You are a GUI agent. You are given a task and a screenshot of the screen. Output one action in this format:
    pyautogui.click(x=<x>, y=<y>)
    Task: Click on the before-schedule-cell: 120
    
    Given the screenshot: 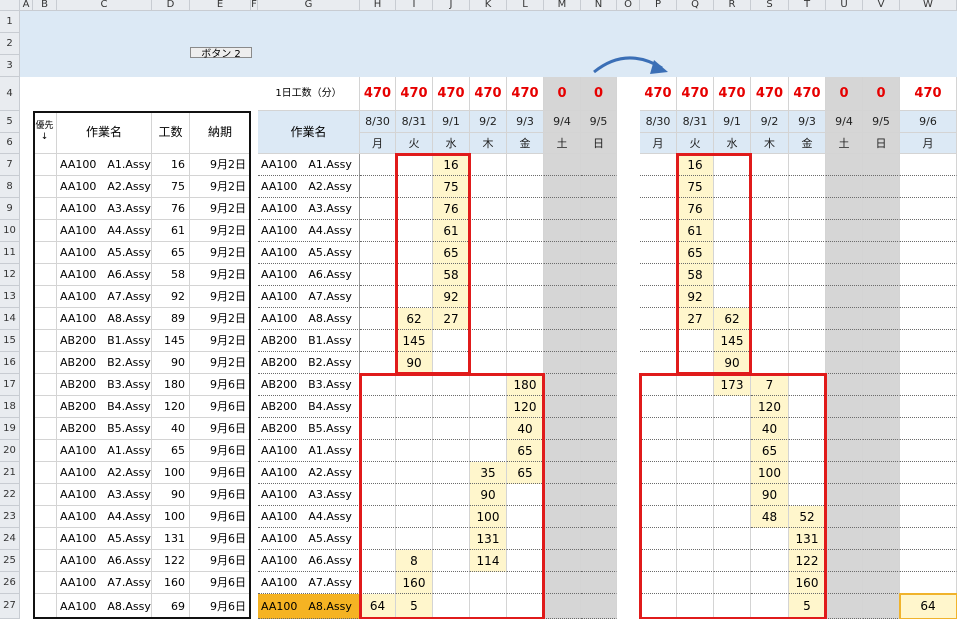 What is the action you would take?
    pyautogui.click(x=525, y=407)
    